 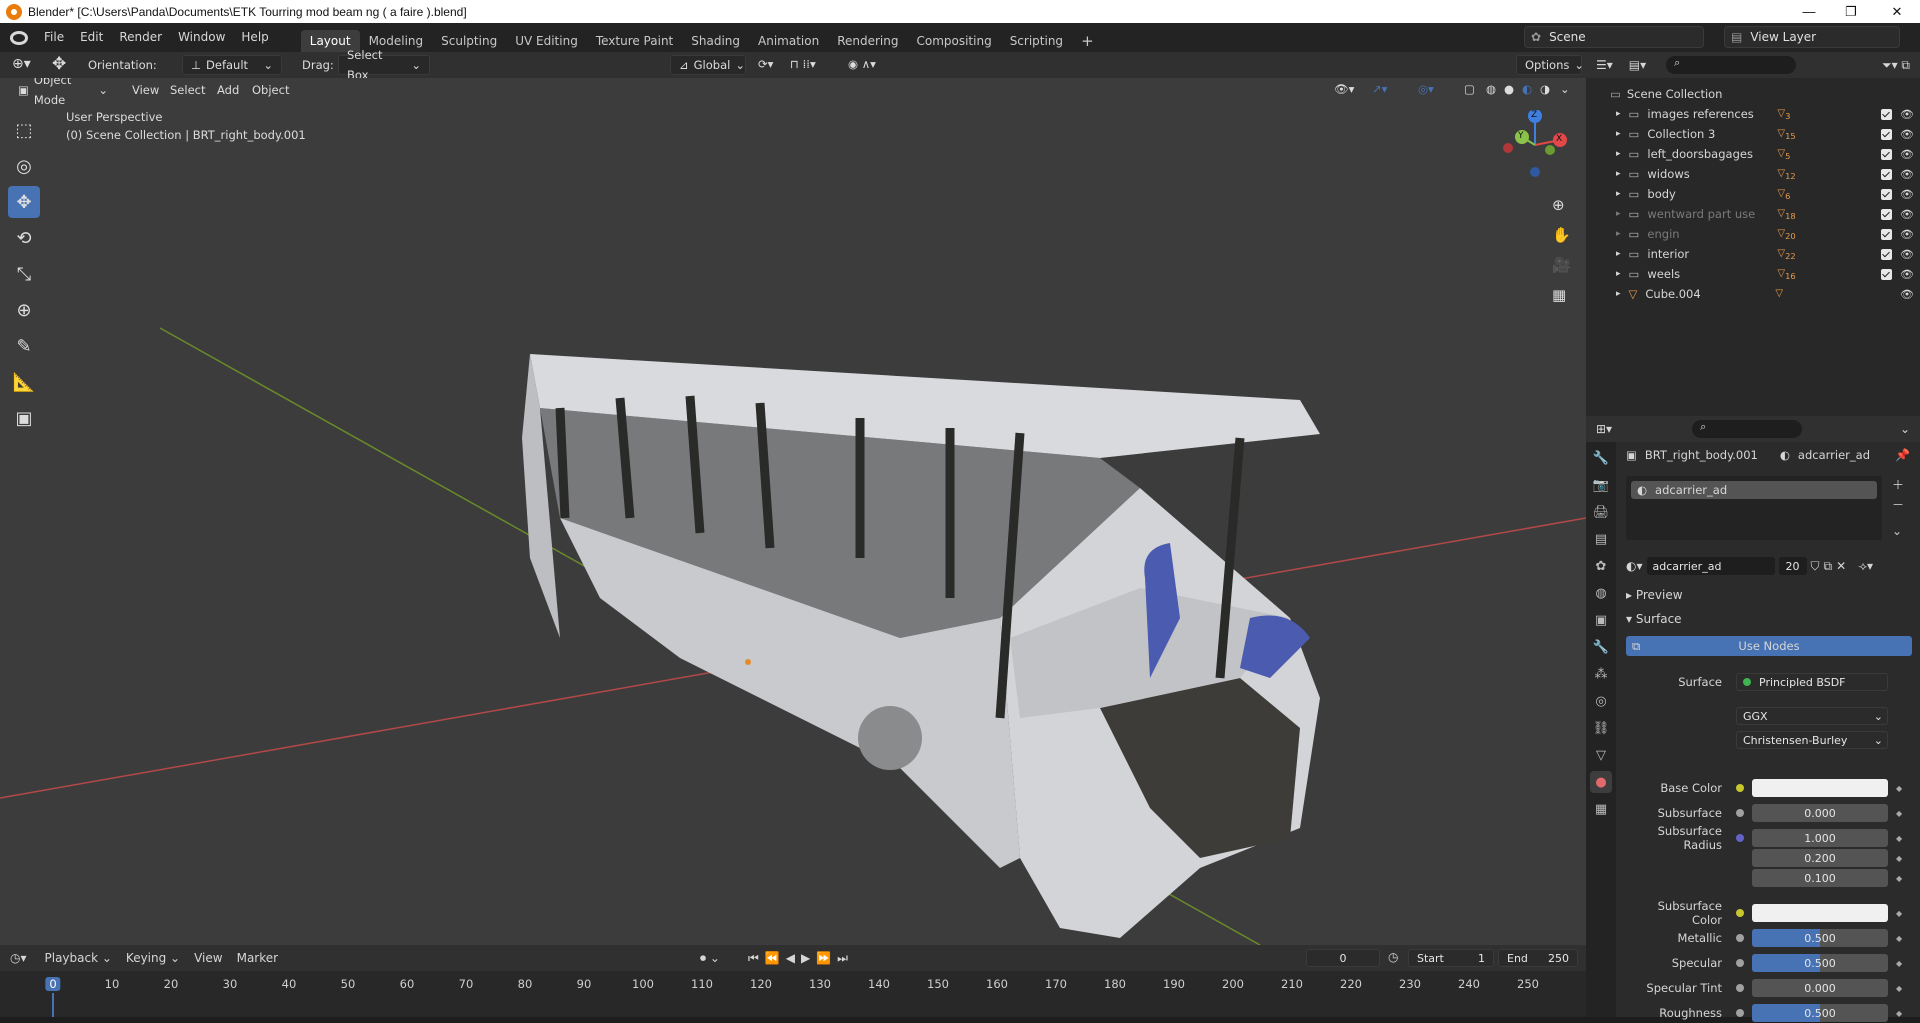 What do you see at coordinates (1559, 295) in the screenshot?
I see `grid-view-icon: ▦` at bounding box center [1559, 295].